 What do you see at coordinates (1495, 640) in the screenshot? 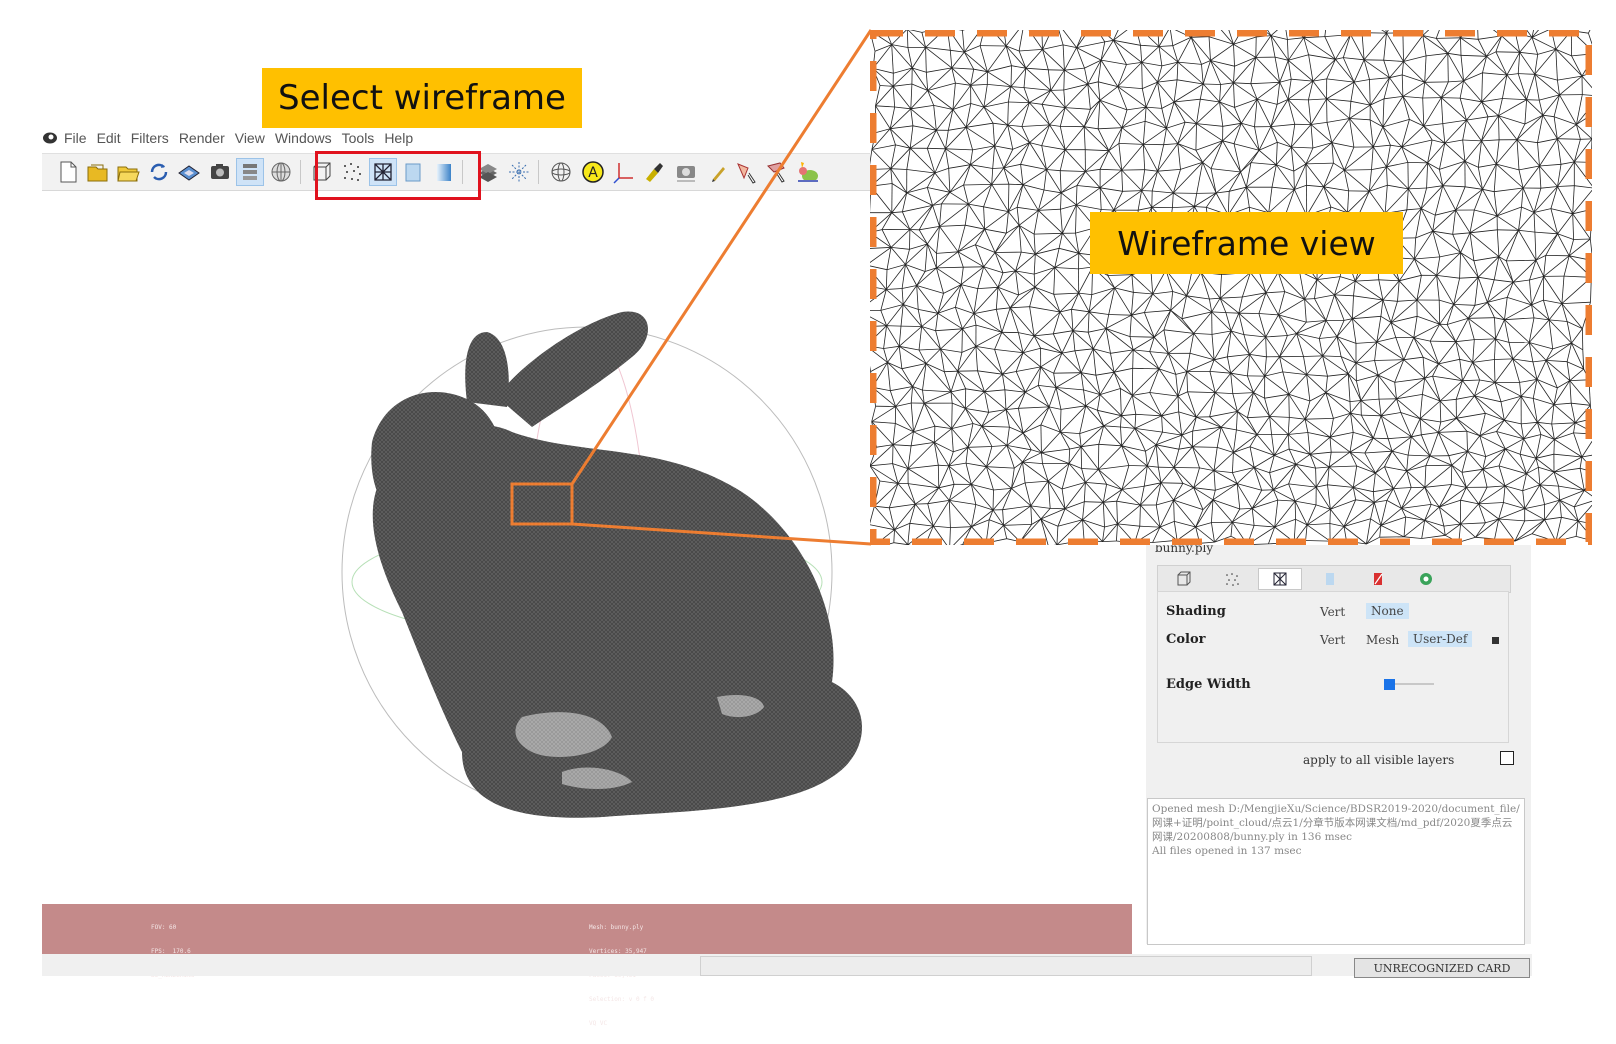
I see `color-swatch` at bounding box center [1495, 640].